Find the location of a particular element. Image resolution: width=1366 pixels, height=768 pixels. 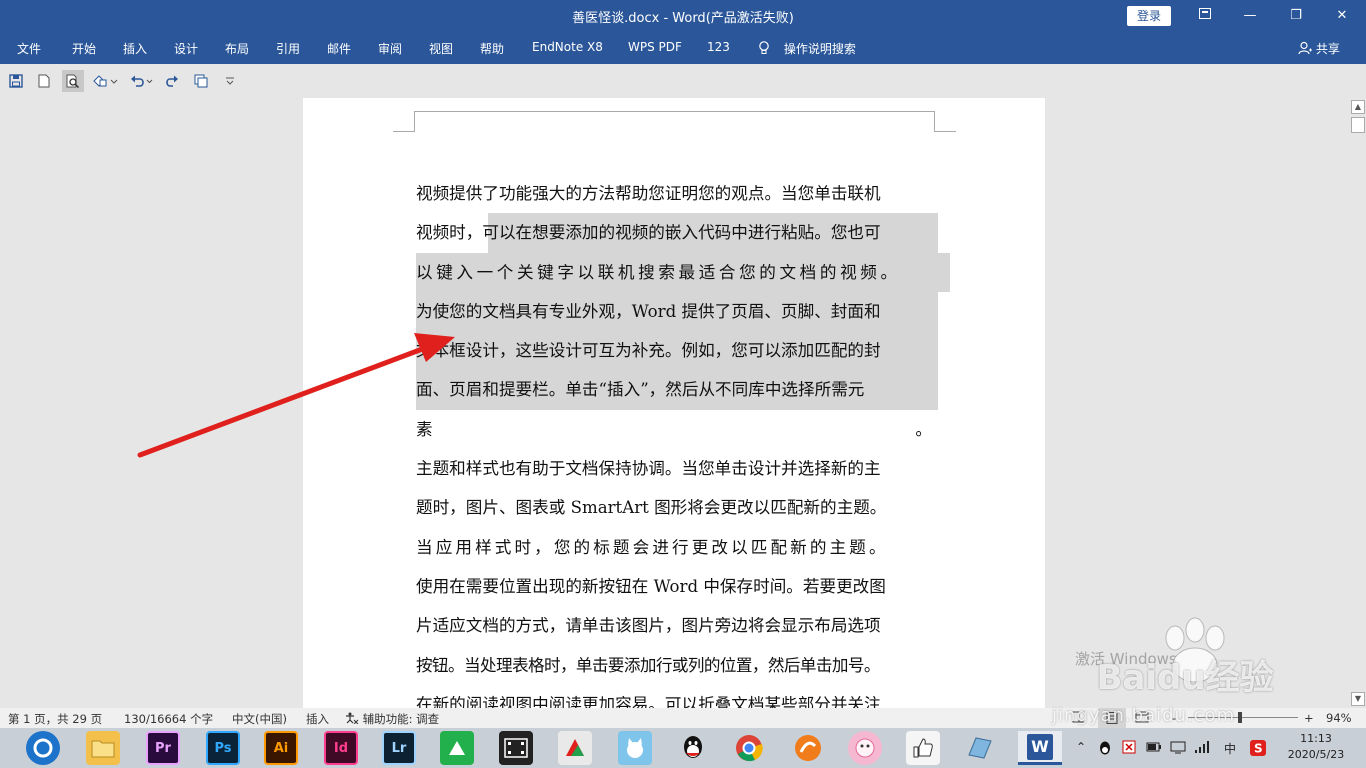

zoom-in-button: + is located at coordinates (1309, 718).